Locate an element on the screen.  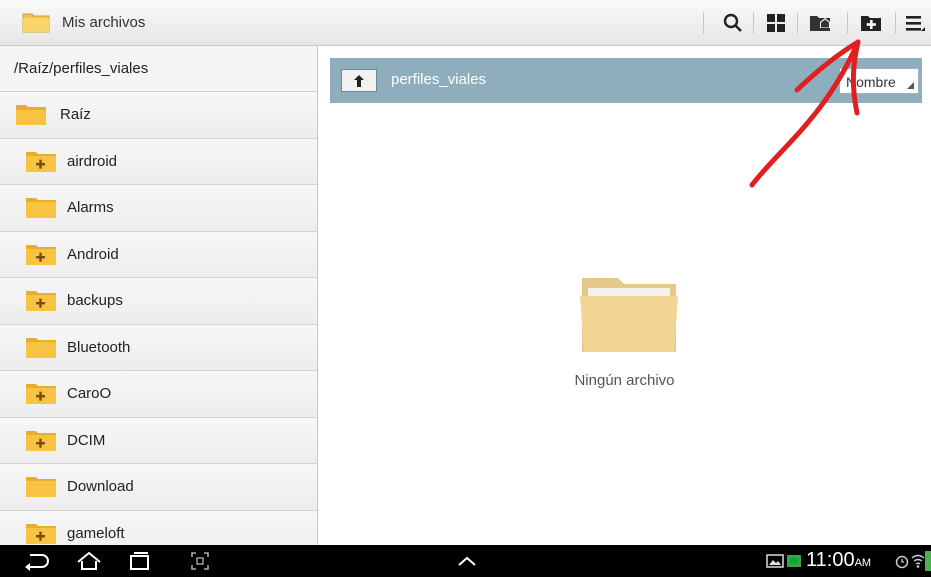
chevron-up-icon is located at coordinates (467, 561).